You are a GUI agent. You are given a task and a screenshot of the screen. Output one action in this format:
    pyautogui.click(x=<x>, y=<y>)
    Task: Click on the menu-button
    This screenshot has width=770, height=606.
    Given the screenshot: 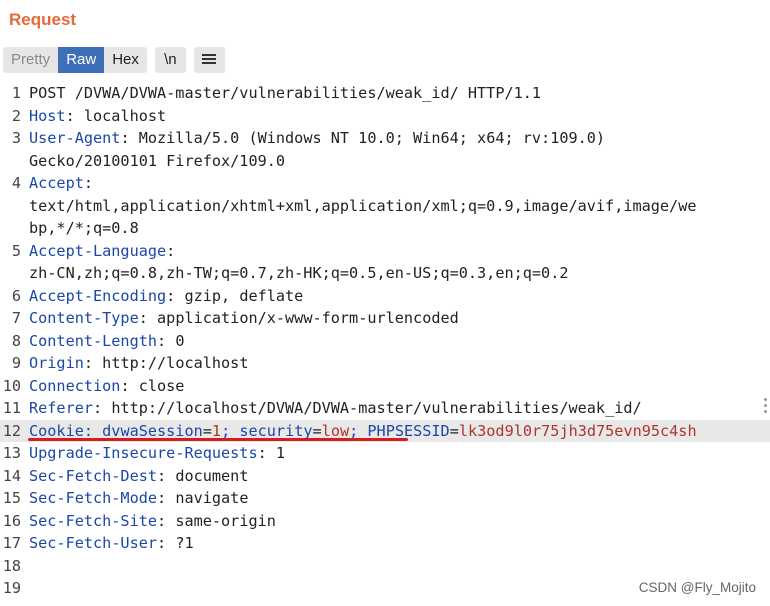 What is the action you would take?
    pyautogui.click(x=209, y=60)
    